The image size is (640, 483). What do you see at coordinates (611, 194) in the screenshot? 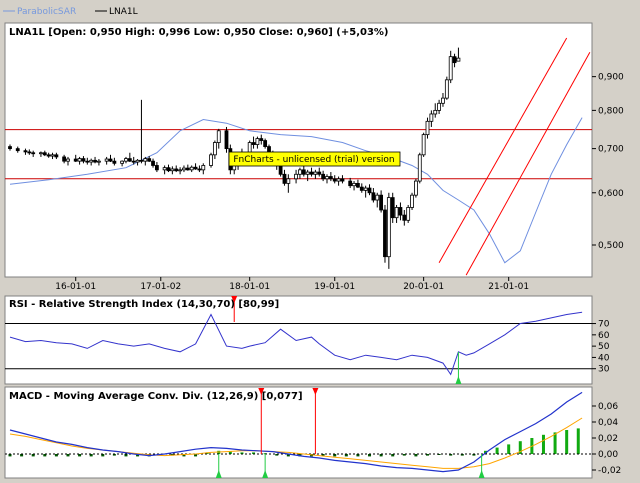
I see `price-ytick-label-1: 0,600` at bounding box center [611, 194].